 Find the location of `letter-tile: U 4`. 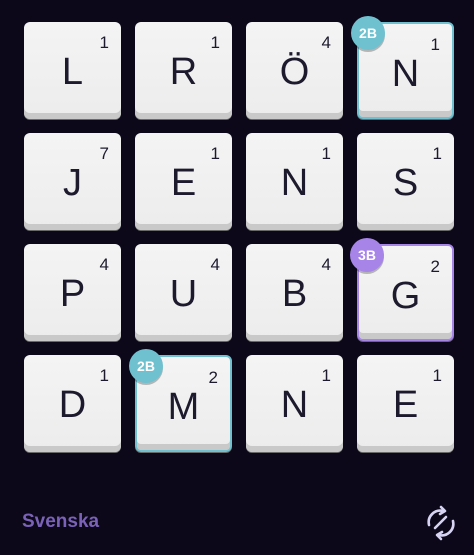

letter-tile: U 4 is located at coordinates (183, 292).